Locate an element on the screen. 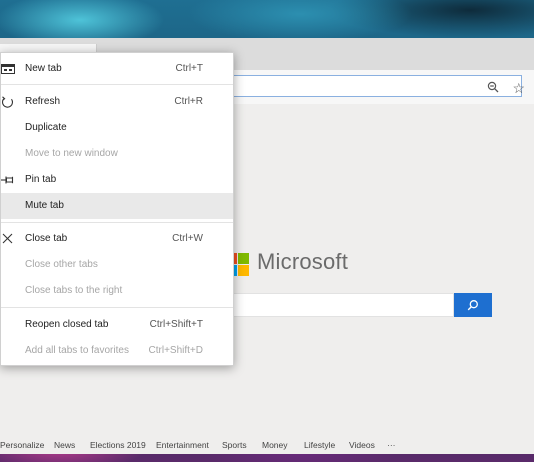 The width and height of the screenshot is (534, 462). pin-icon is located at coordinates (7, 180).